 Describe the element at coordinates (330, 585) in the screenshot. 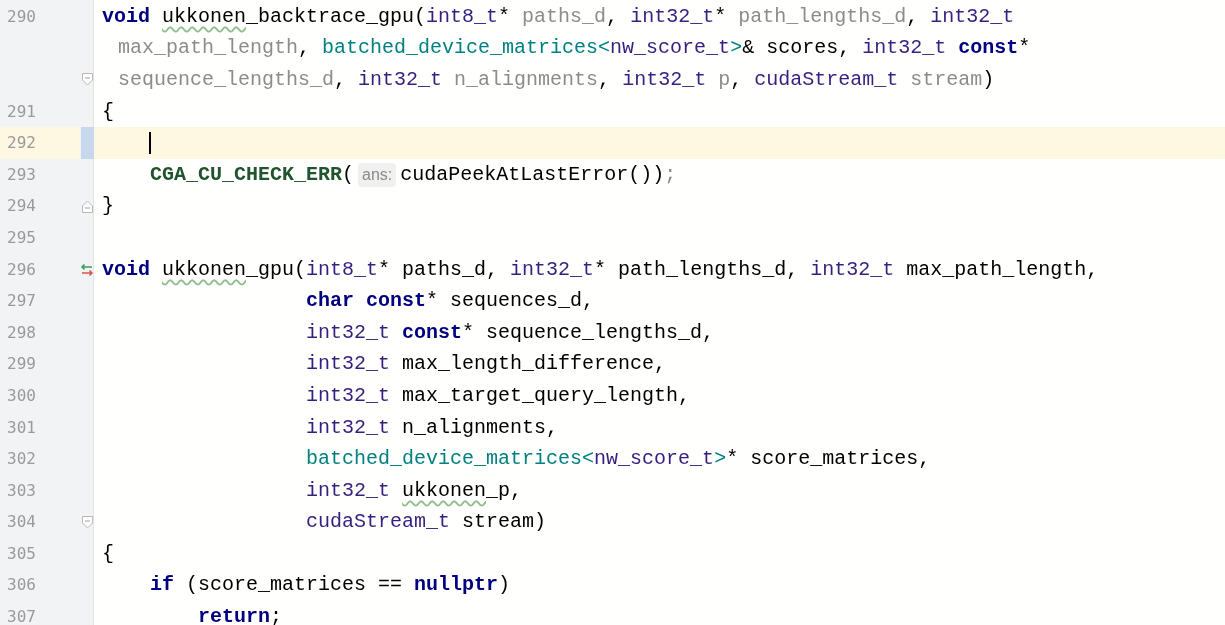

I see `code-line: if (score_matrices == nullptr)` at that location.